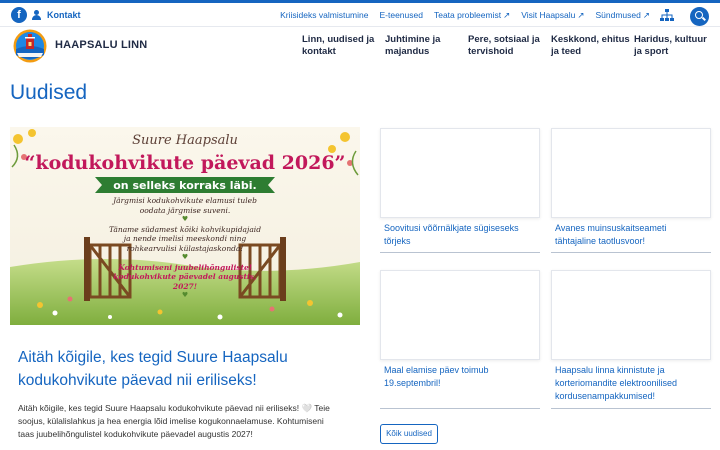 The image size is (720, 450). What do you see at coordinates (343, 46) in the screenshot?
I see `nav-item-linn: Linn, uudised ja kontakt` at bounding box center [343, 46].